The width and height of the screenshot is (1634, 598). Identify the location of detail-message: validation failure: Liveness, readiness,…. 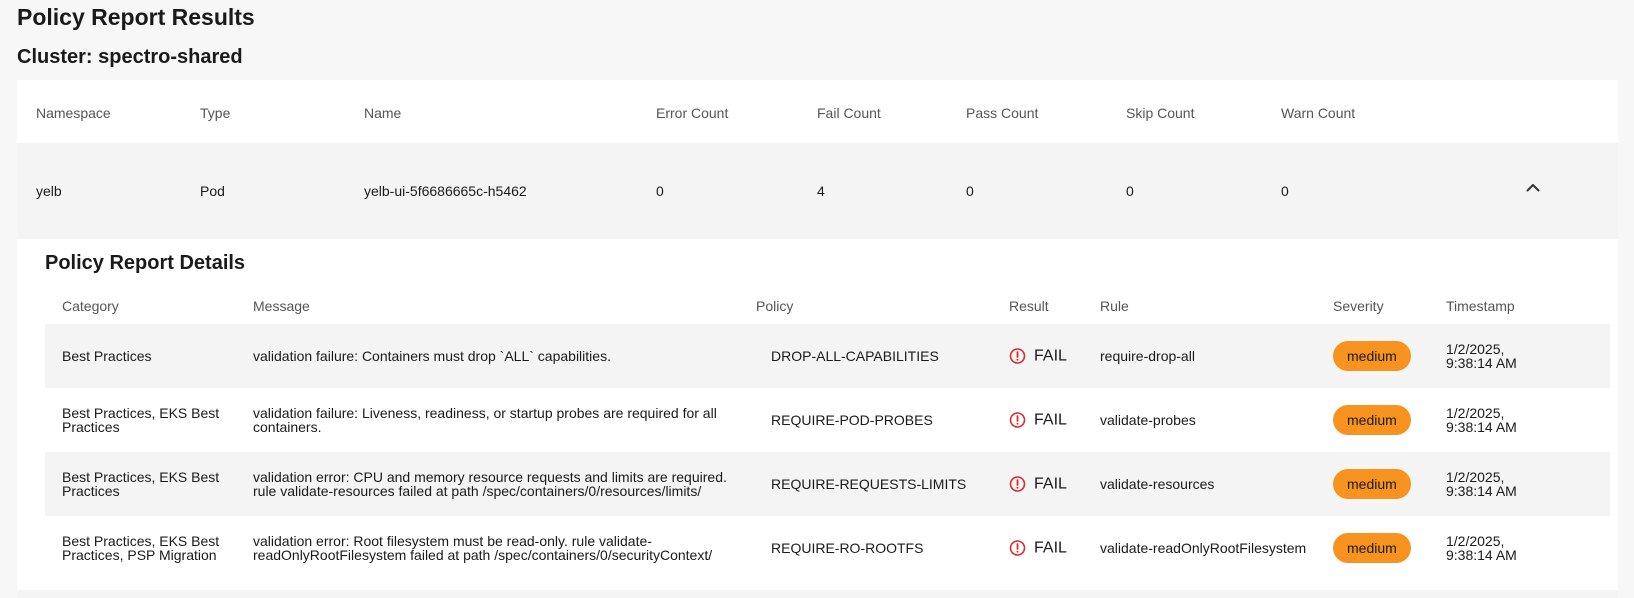
(485, 413).